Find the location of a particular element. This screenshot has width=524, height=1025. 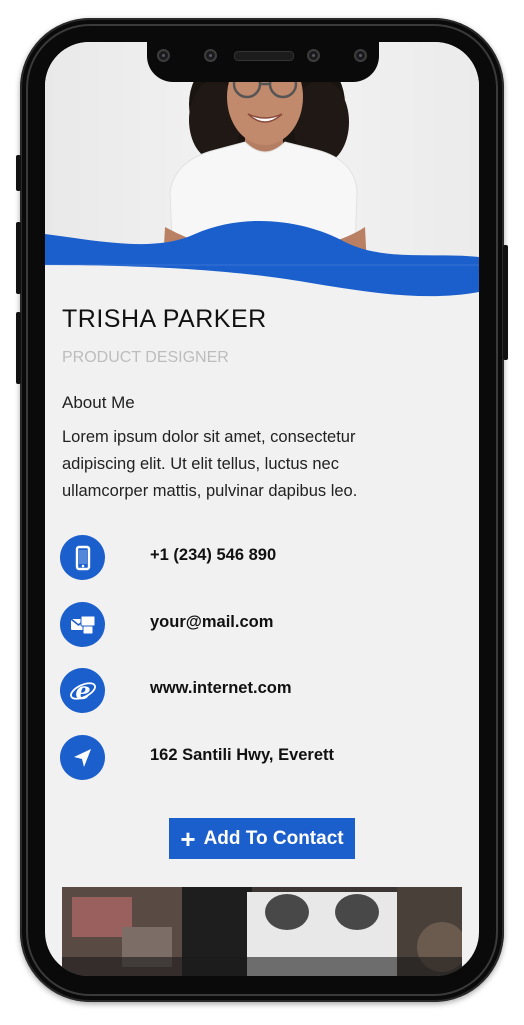

svg-text: e is located at coordinates (82, 691).